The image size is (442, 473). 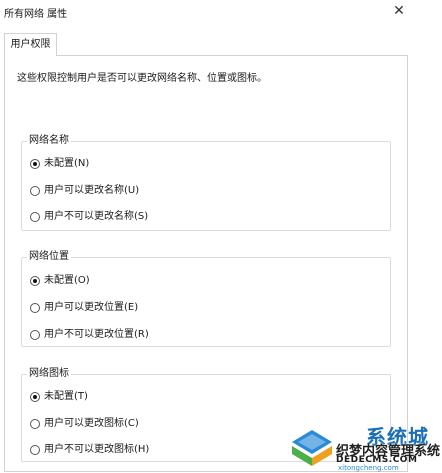 I want to click on window-title: 所有网络 属性, so click(x=36, y=14).